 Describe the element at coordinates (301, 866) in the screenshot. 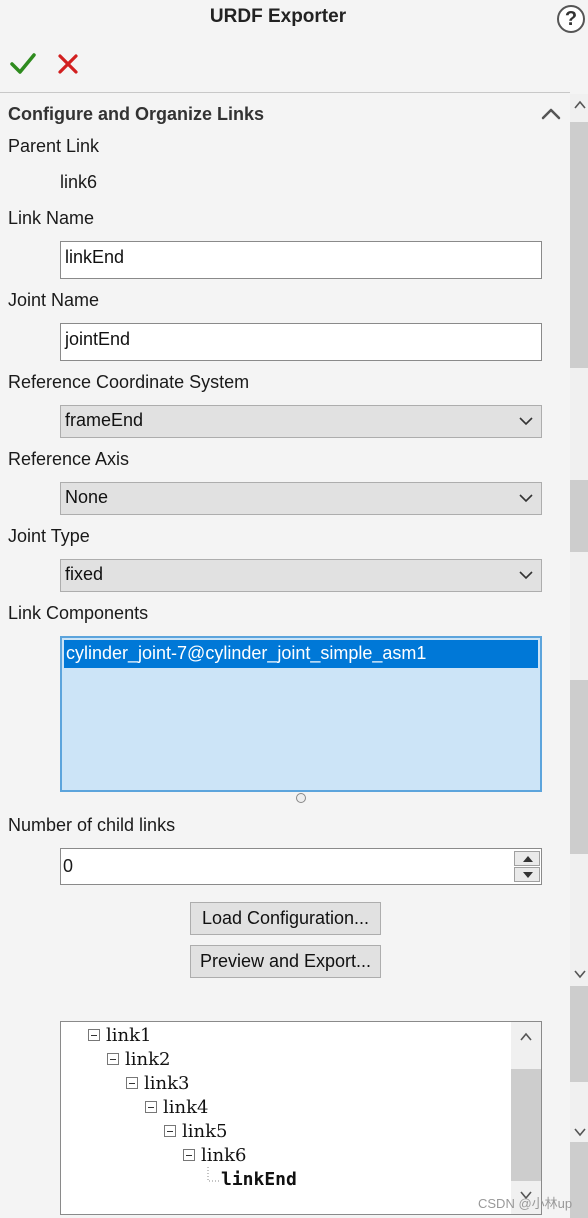

I see `child-links-stepper: 0` at that location.